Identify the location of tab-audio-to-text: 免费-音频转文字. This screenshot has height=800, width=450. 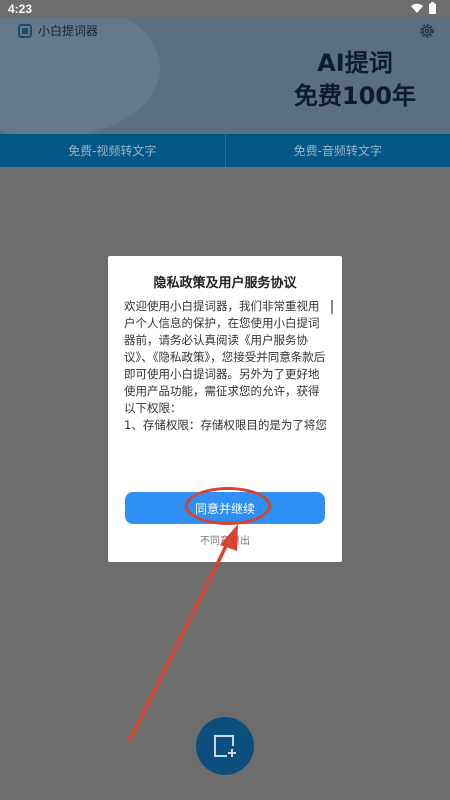
(337, 150).